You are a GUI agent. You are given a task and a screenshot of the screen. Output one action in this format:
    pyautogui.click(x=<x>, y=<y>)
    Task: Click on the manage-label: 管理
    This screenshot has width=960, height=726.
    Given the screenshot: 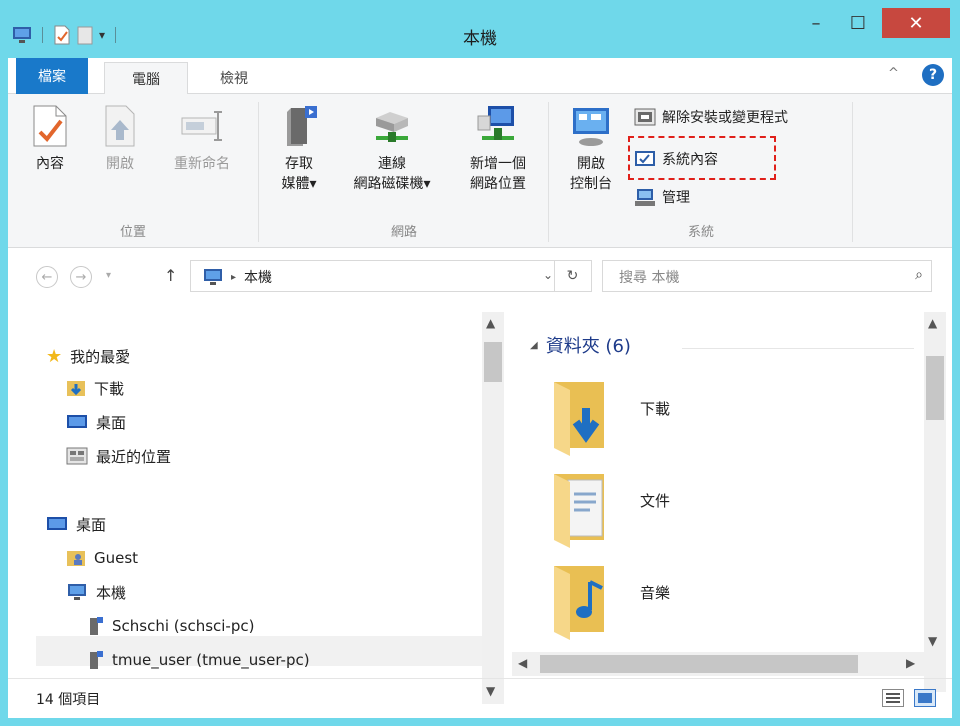 What is the action you would take?
    pyautogui.click(x=676, y=198)
    